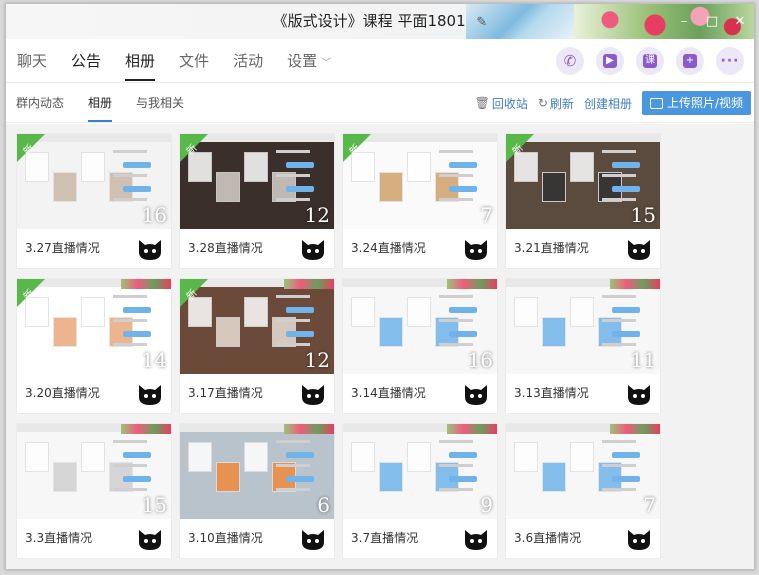 Image resolution: width=759 pixels, height=575 pixels. I want to click on album-card: 新 12 3.28直播情况, so click(257, 201).